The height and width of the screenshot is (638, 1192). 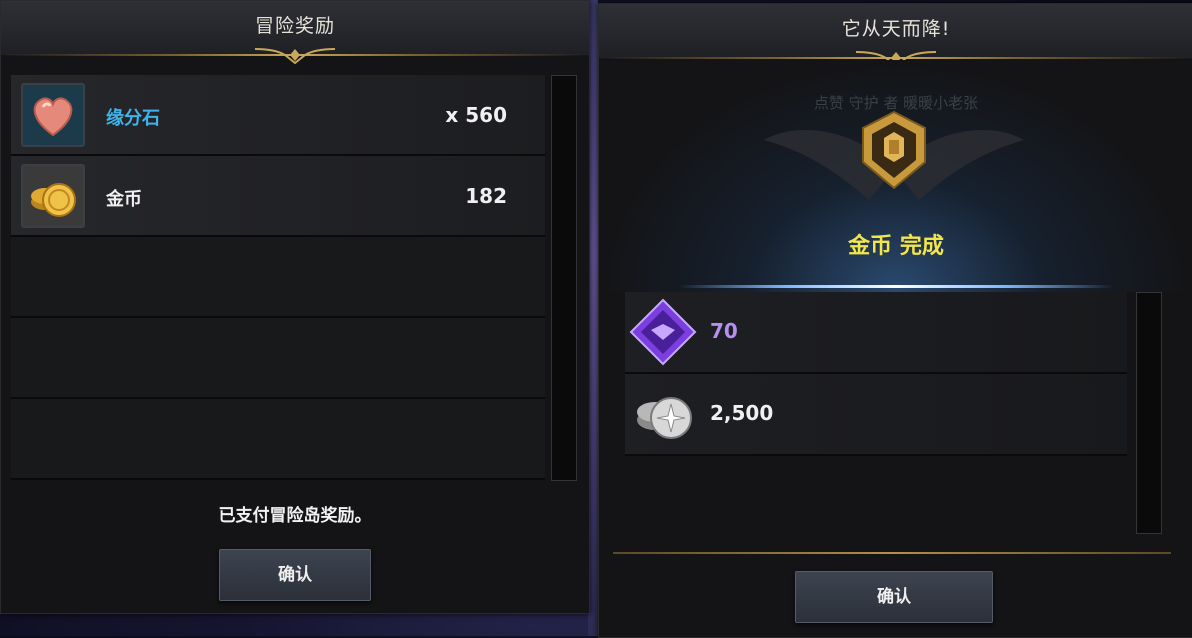 I want to click on reward-name: 缘分石, so click(x=133, y=118).